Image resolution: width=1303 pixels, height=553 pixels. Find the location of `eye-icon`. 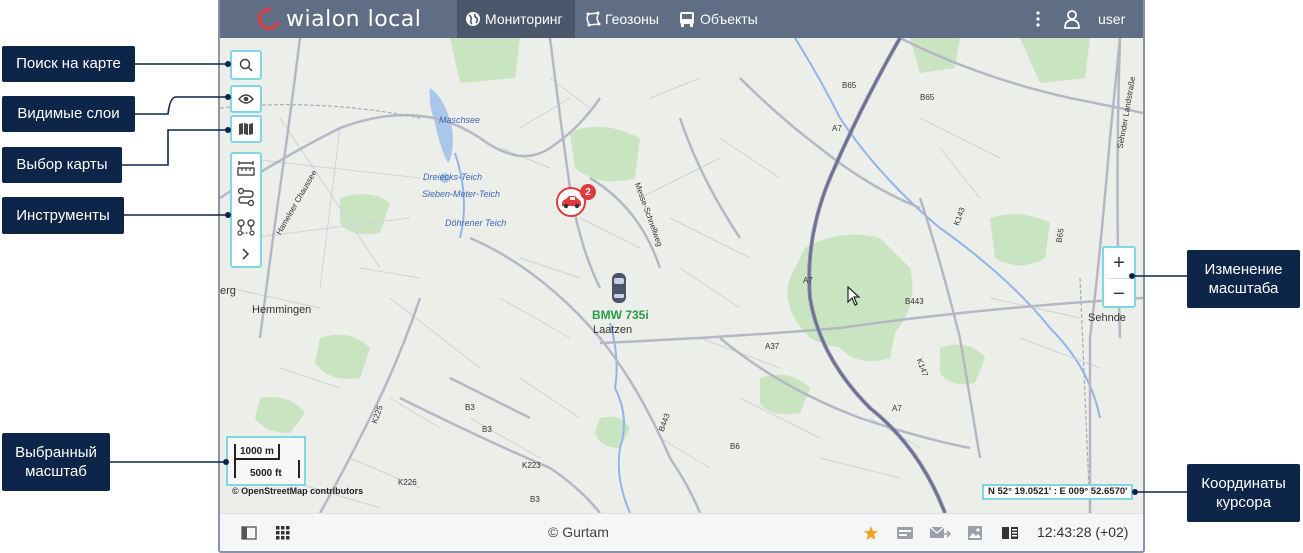

eye-icon is located at coordinates (246, 99).